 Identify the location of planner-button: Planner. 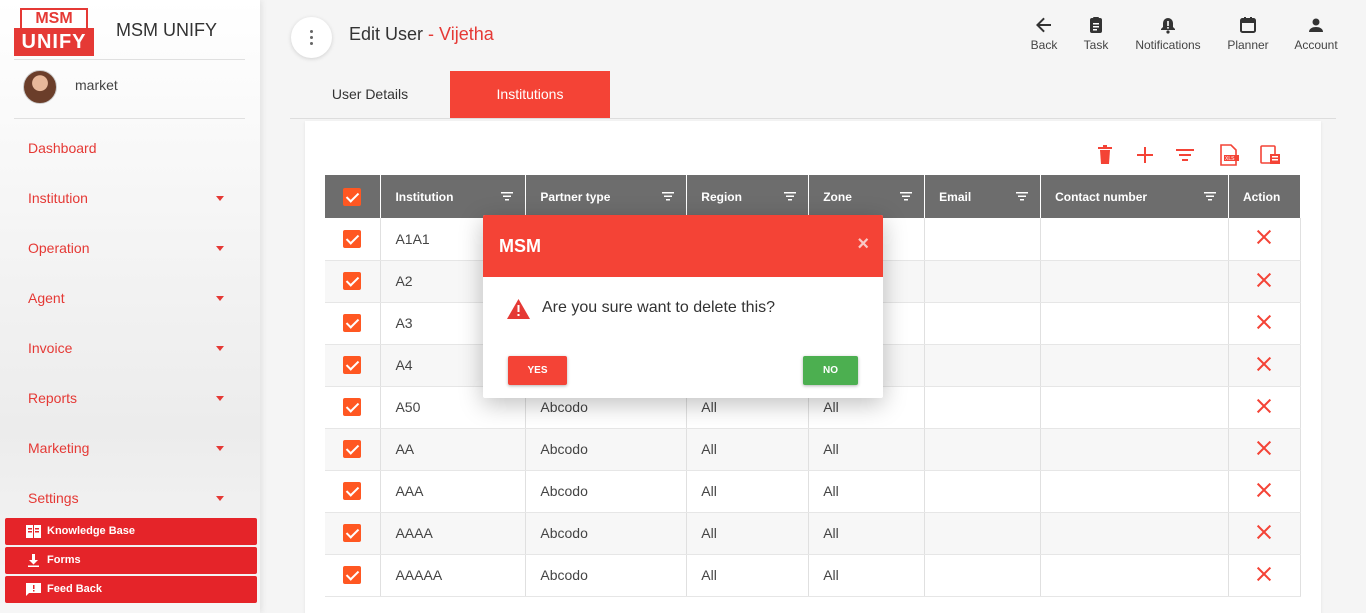
(1248, 36).